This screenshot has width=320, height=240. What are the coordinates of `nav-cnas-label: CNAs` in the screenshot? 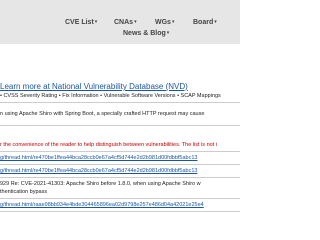 It's located at (124, 22).